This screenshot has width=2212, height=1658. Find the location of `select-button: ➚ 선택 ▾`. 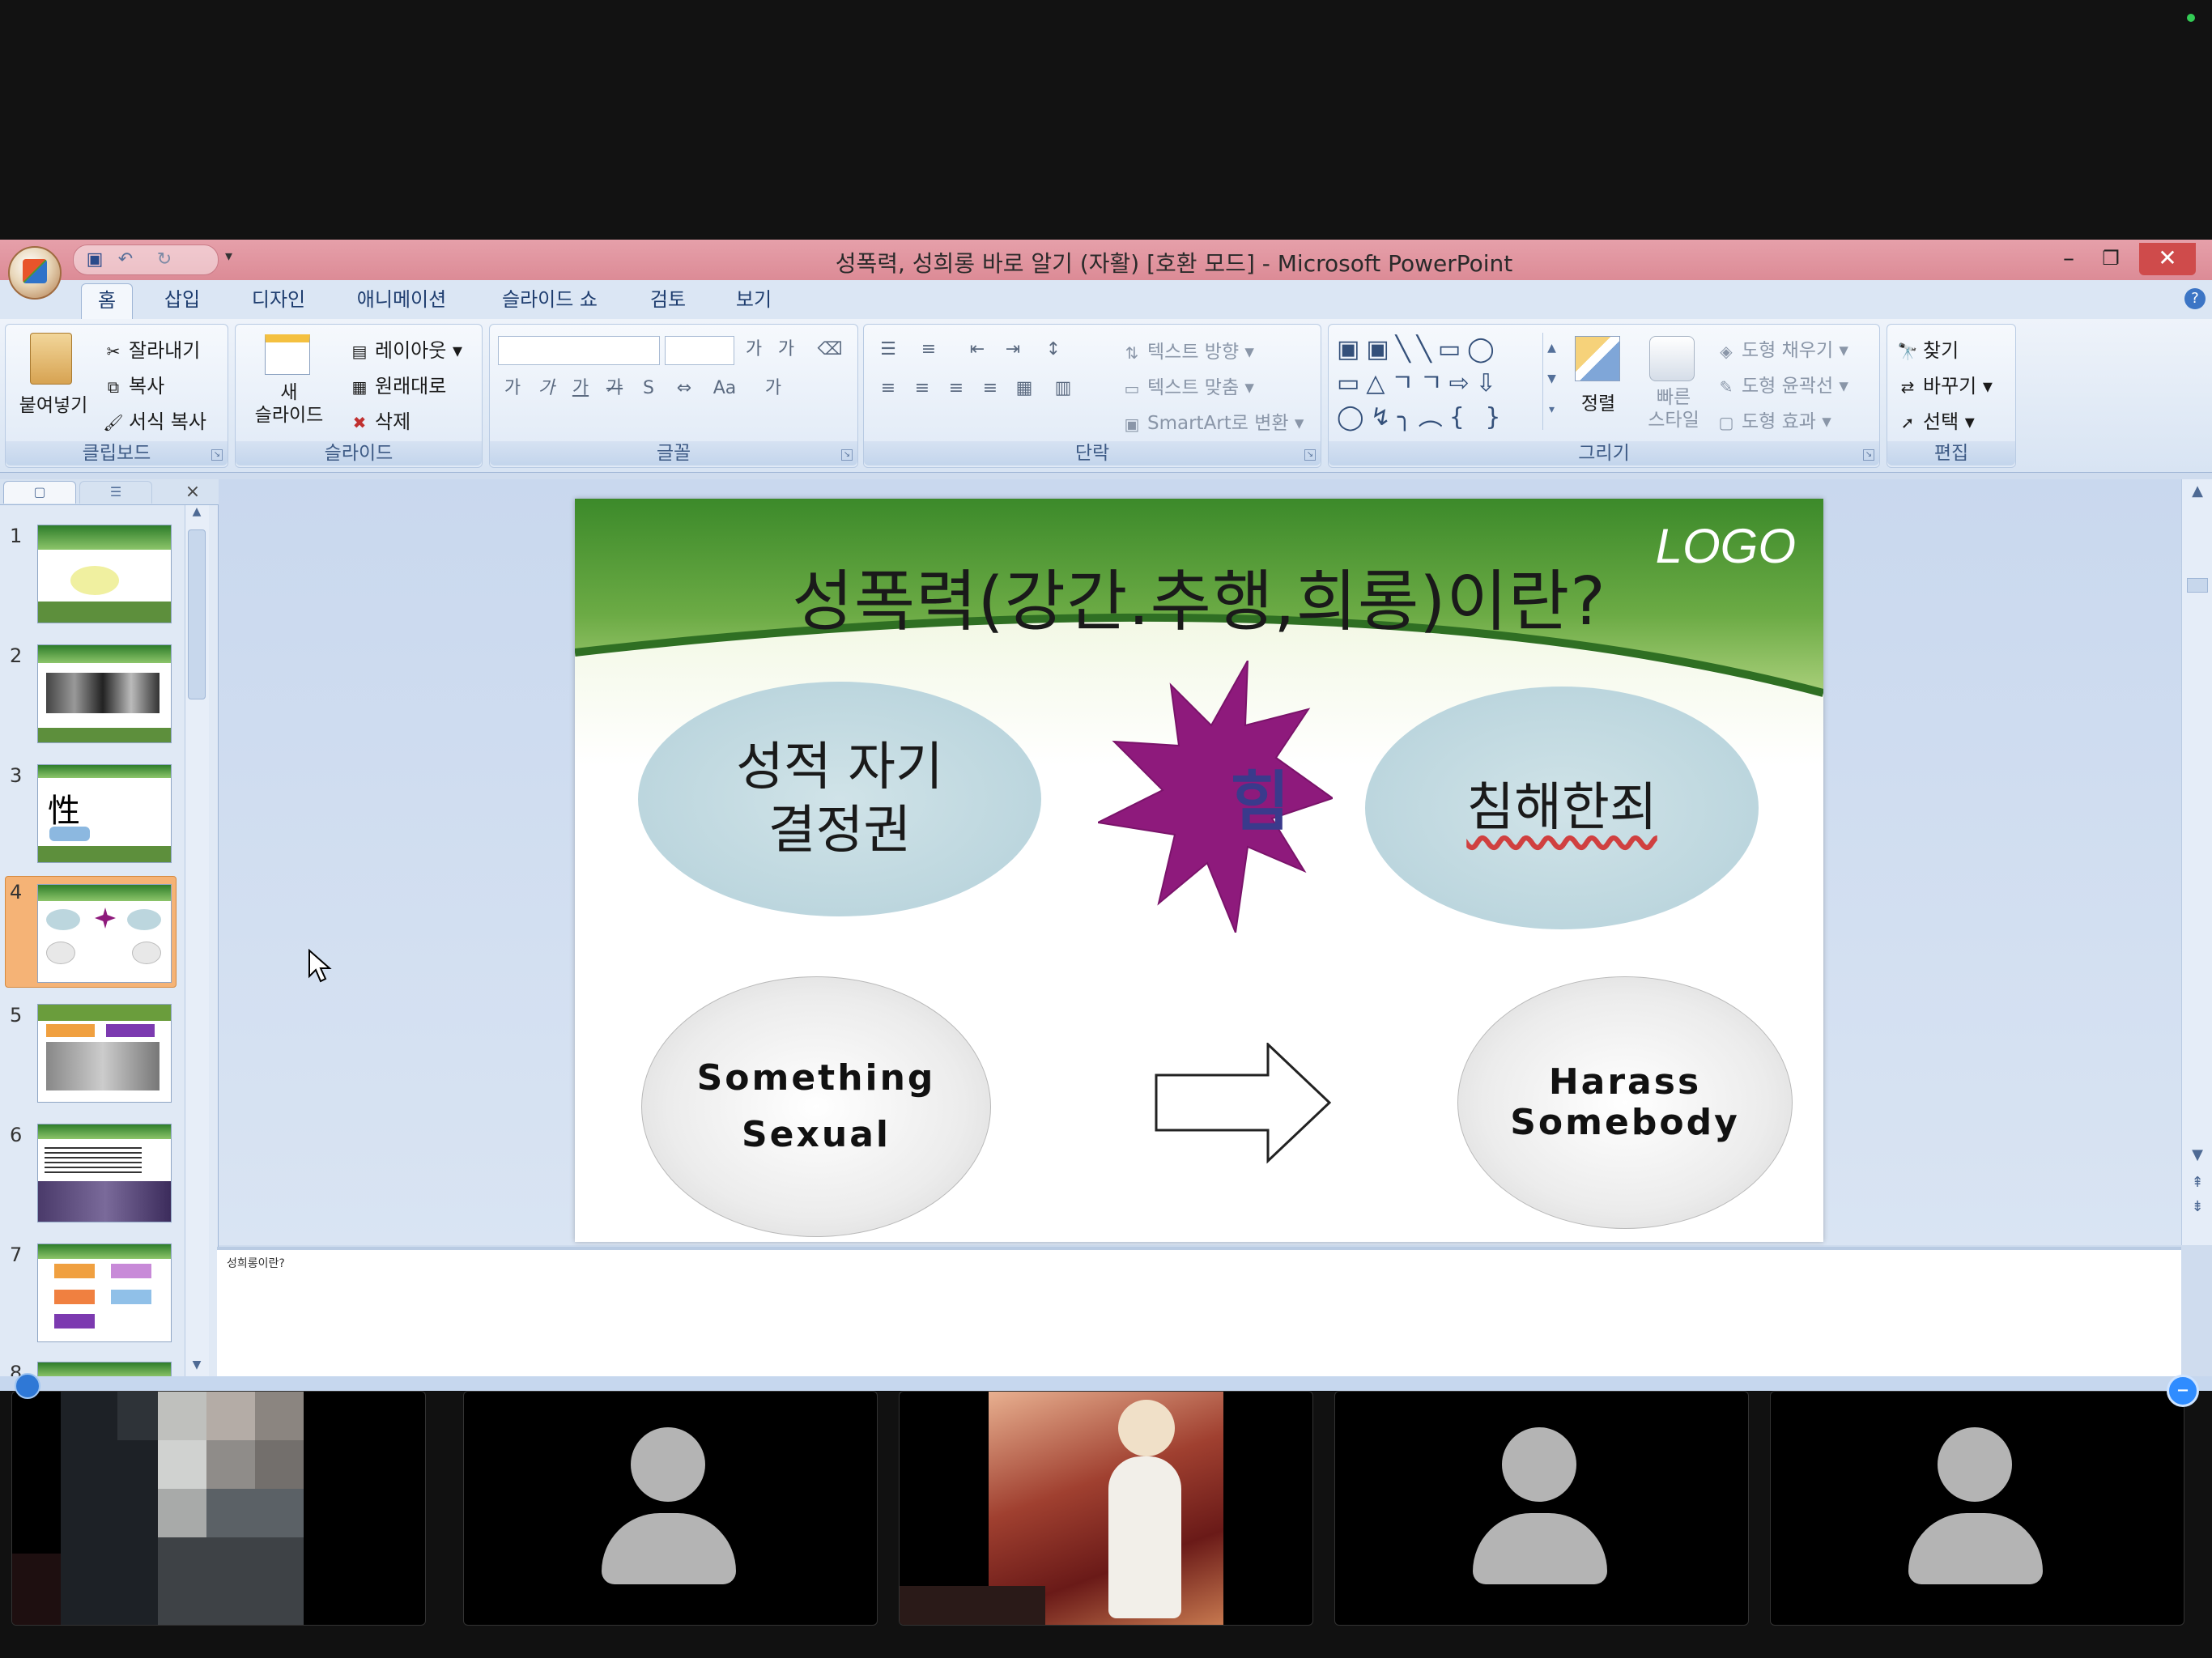

select-button: ➚ 선택 ▾ is located at coordinates (1936, 420).